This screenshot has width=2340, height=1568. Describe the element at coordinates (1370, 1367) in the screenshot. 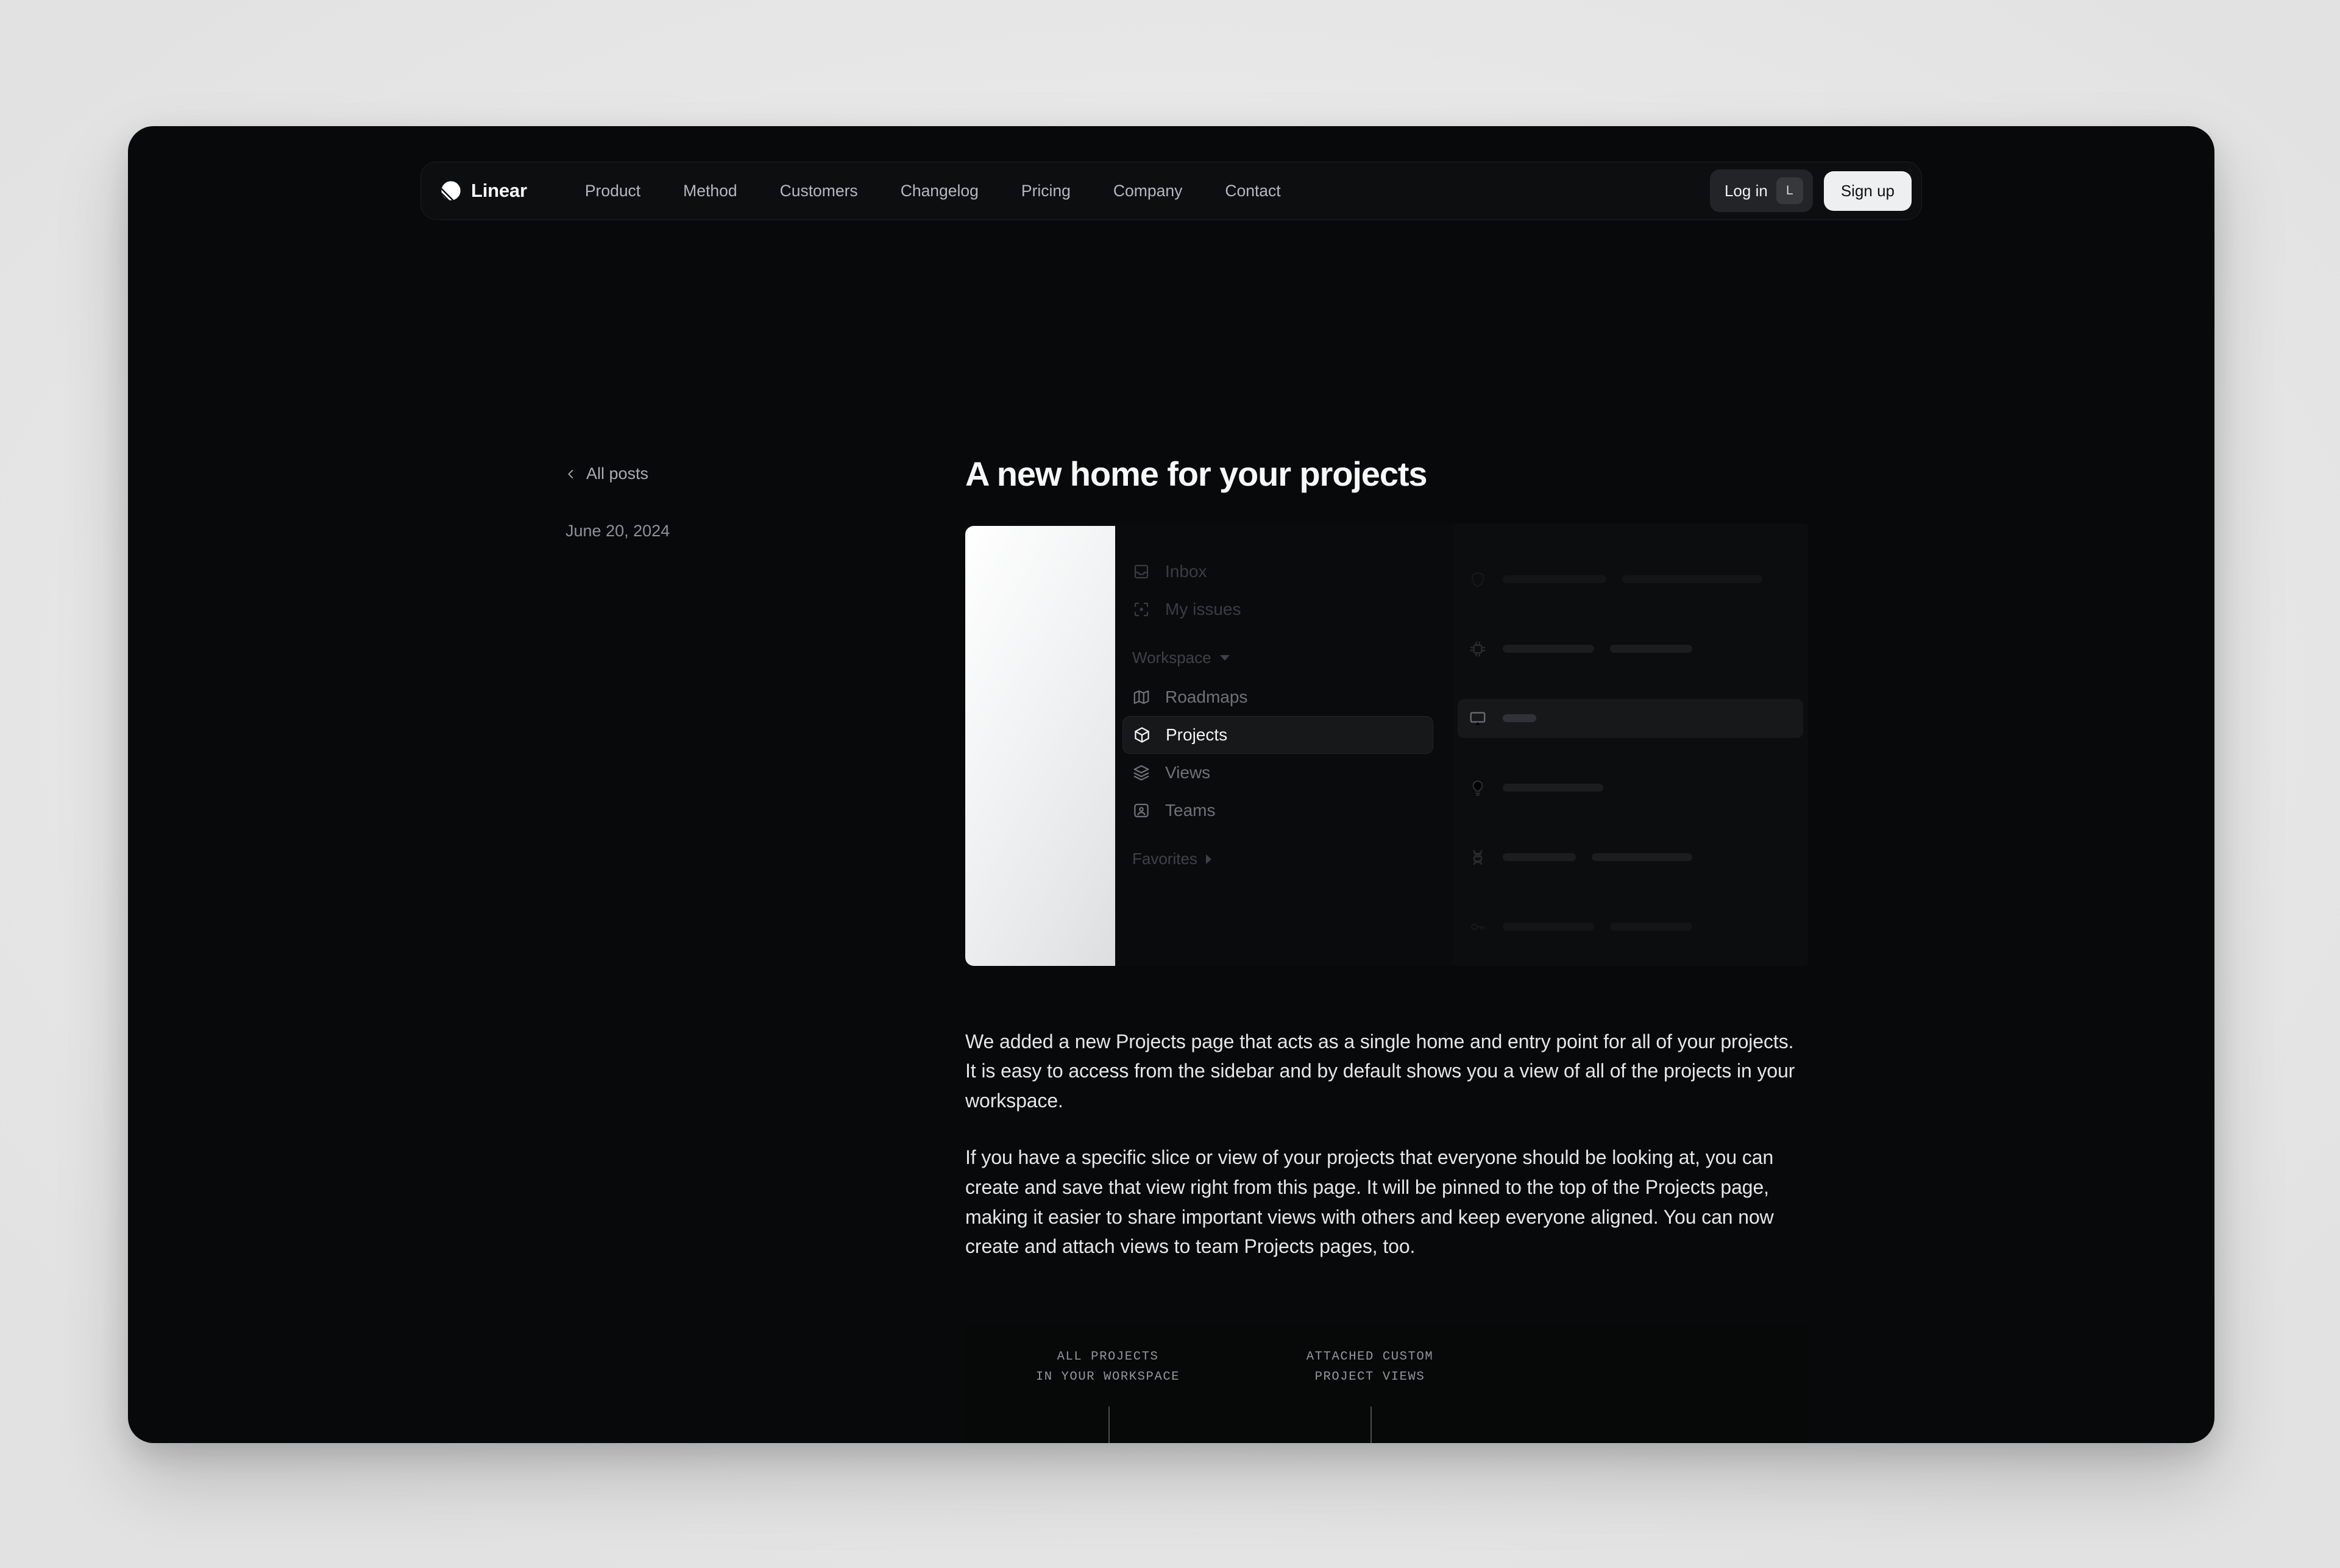

I see `annotation-custom-views: ATTACHED CUSTOM PROJECT VIEWS` at that location.